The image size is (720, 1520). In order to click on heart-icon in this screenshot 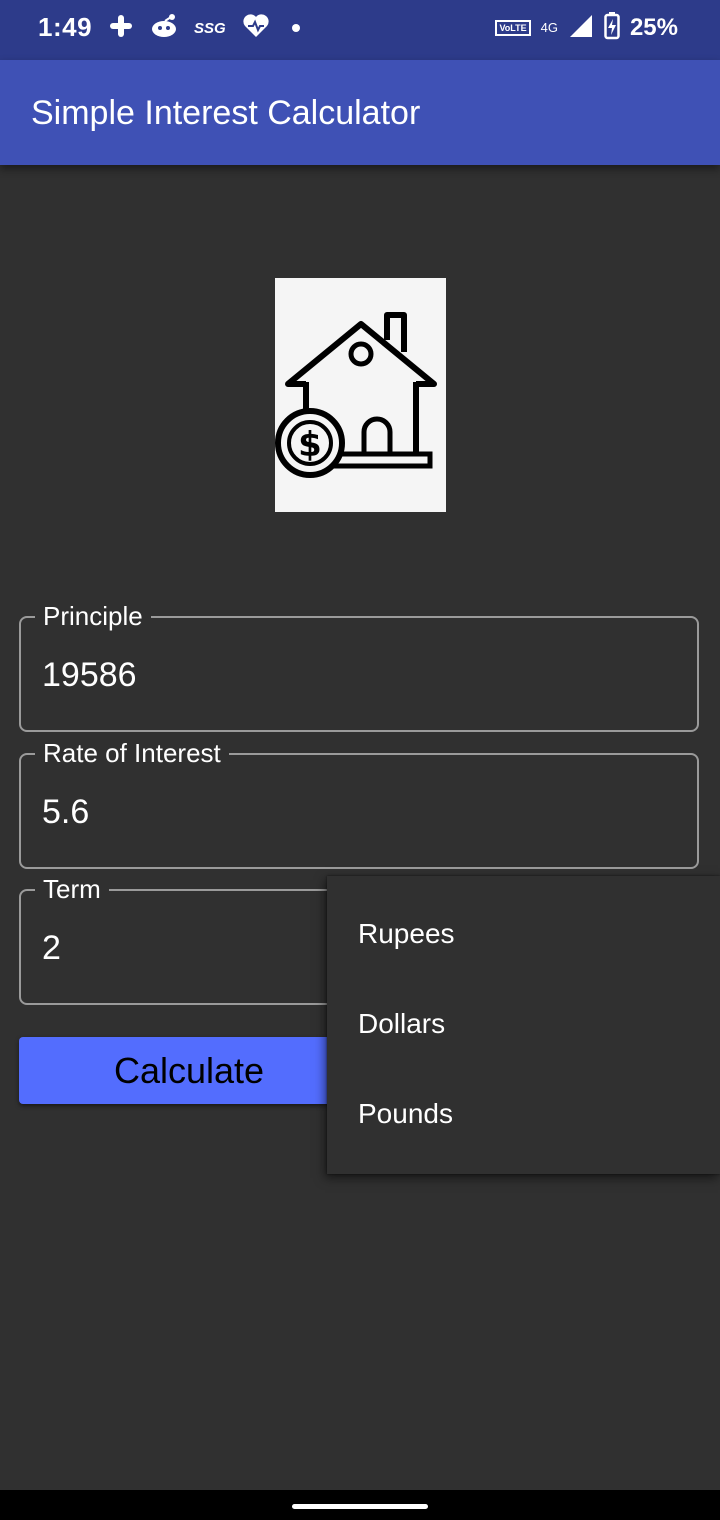, I will do `click(256, 28)`.